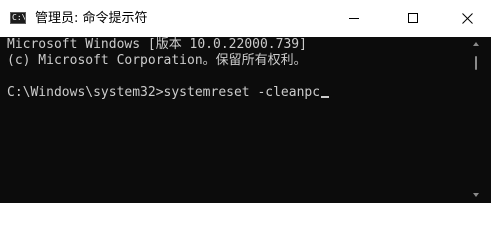 The height and width of the screenshot is (240, 491). Describe the element at coordinates (478, 120) in the screenshot. I see `vertical-scrollbar` at that location.